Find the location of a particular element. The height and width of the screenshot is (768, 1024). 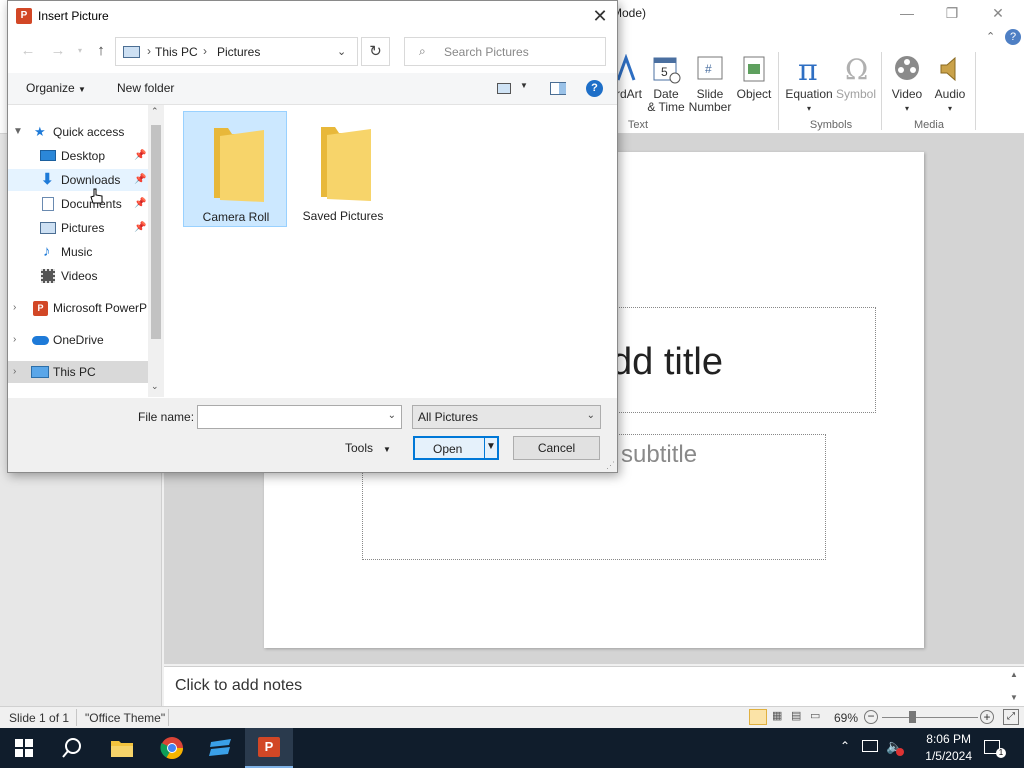

show-hidden-icons: ⌃ is located at coordinates (845, 746).